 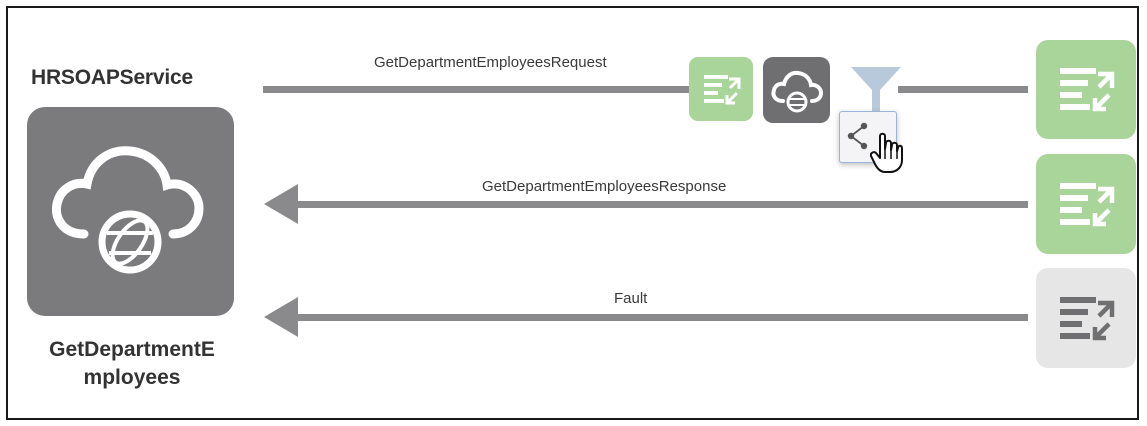 What do you see at coordinates (887, 153) in the screenshot?
I see `hand-pointer-icon` at bounding box center [887, 153].